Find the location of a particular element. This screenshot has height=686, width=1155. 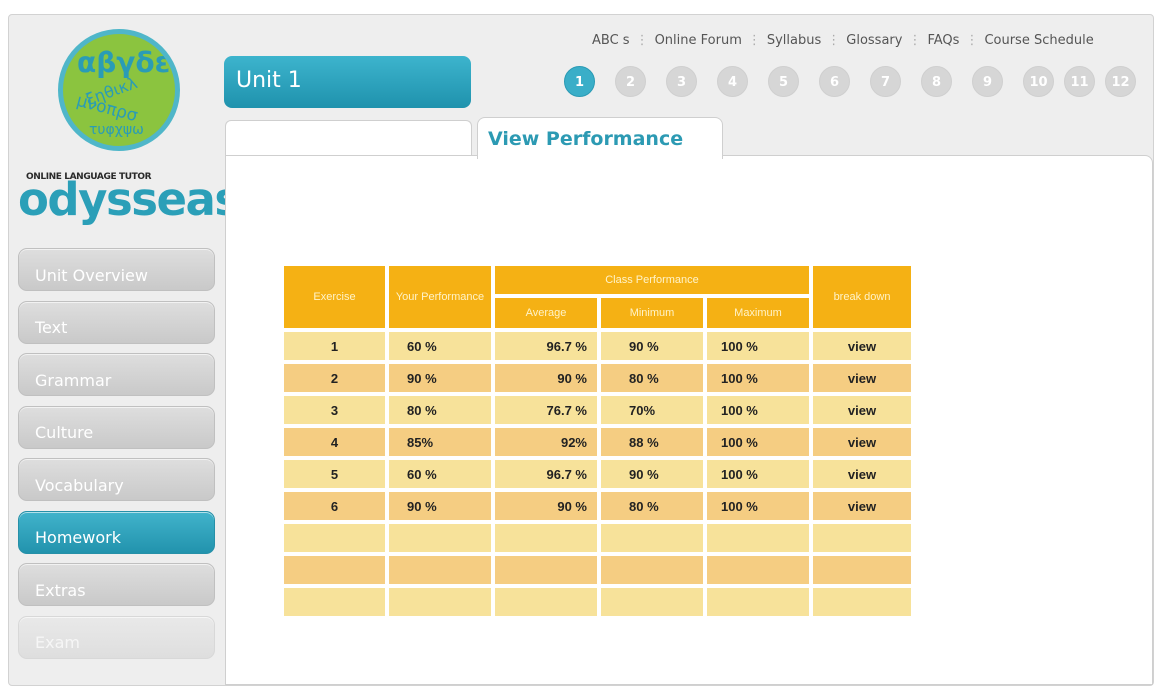

logo-emblem: αβγδε ξηθικλ μνοπρσ τυφχψω is located at coordinates (119, 90).